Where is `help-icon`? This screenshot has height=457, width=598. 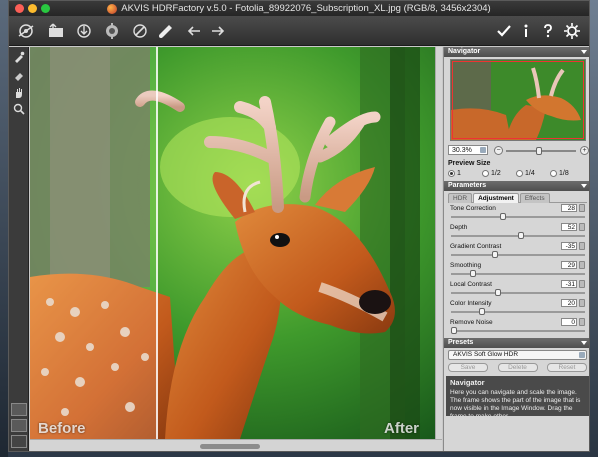 help-icon is located at coordinates (548, 31).